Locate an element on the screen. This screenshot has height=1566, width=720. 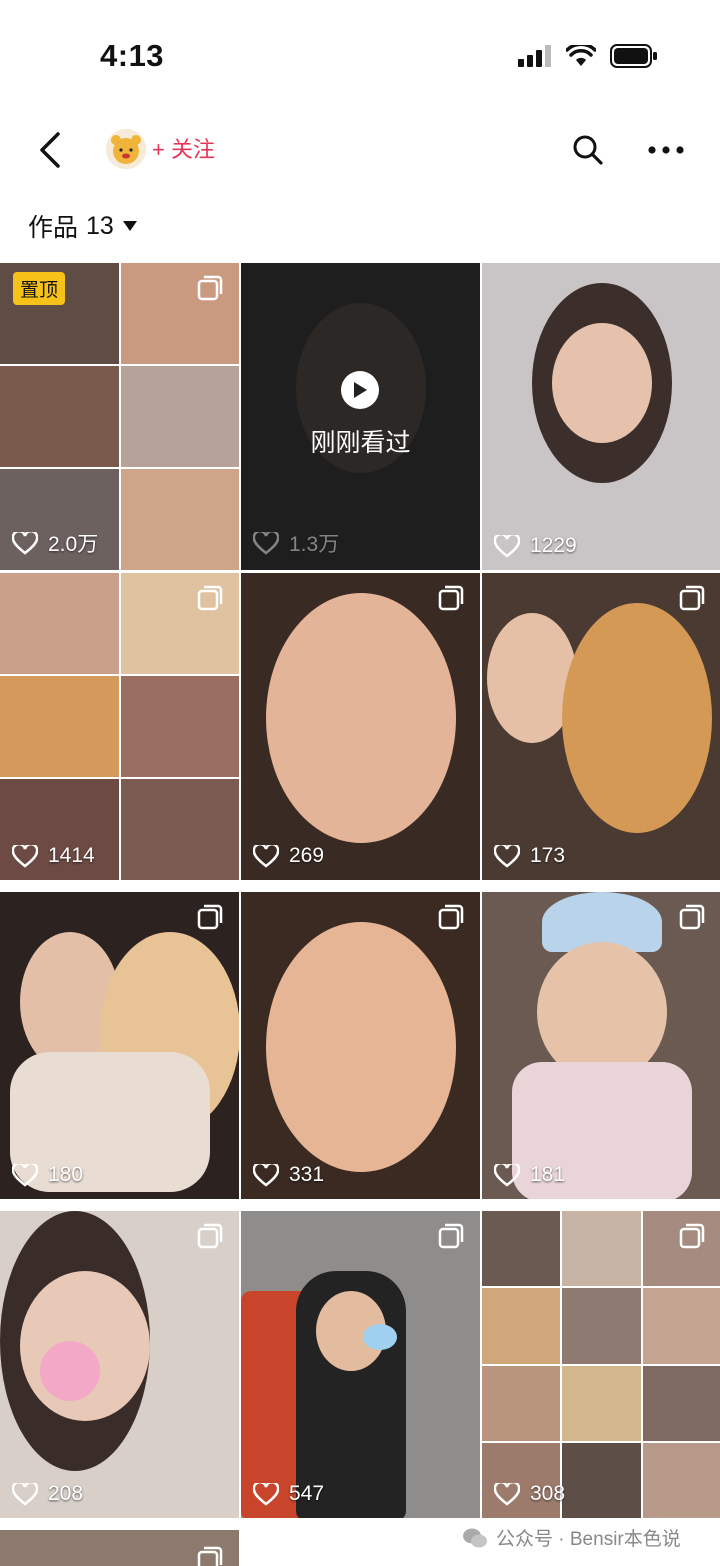
video-tile: 1414 is located at coordinates (119, 726).